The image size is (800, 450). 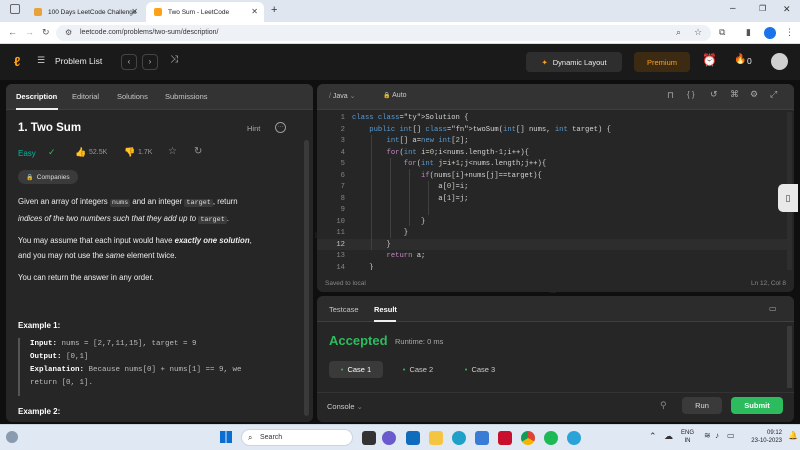 I want to click on side-panel-icon: ▮, so click(x=748, y=32).